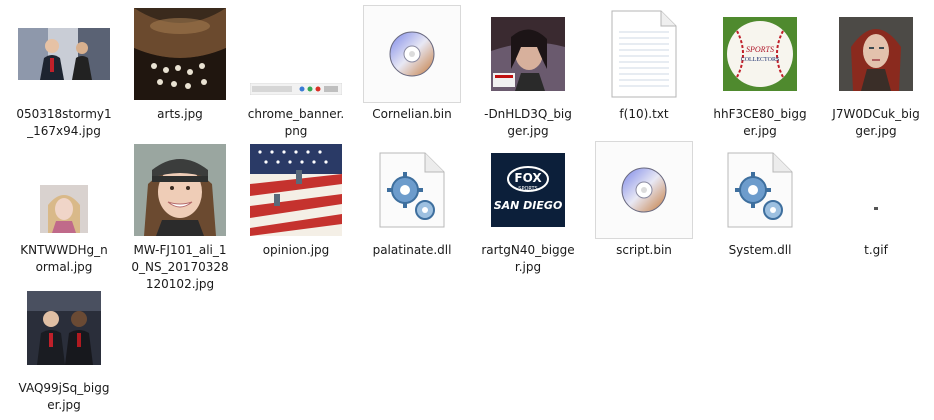 This screenshot has width=934, height=420. What do you see at coordinates (64, 258) in the screenshot?
I see `file-name: KNTWWDHg_n ormal.jpg` at bounding box center [64, 258].